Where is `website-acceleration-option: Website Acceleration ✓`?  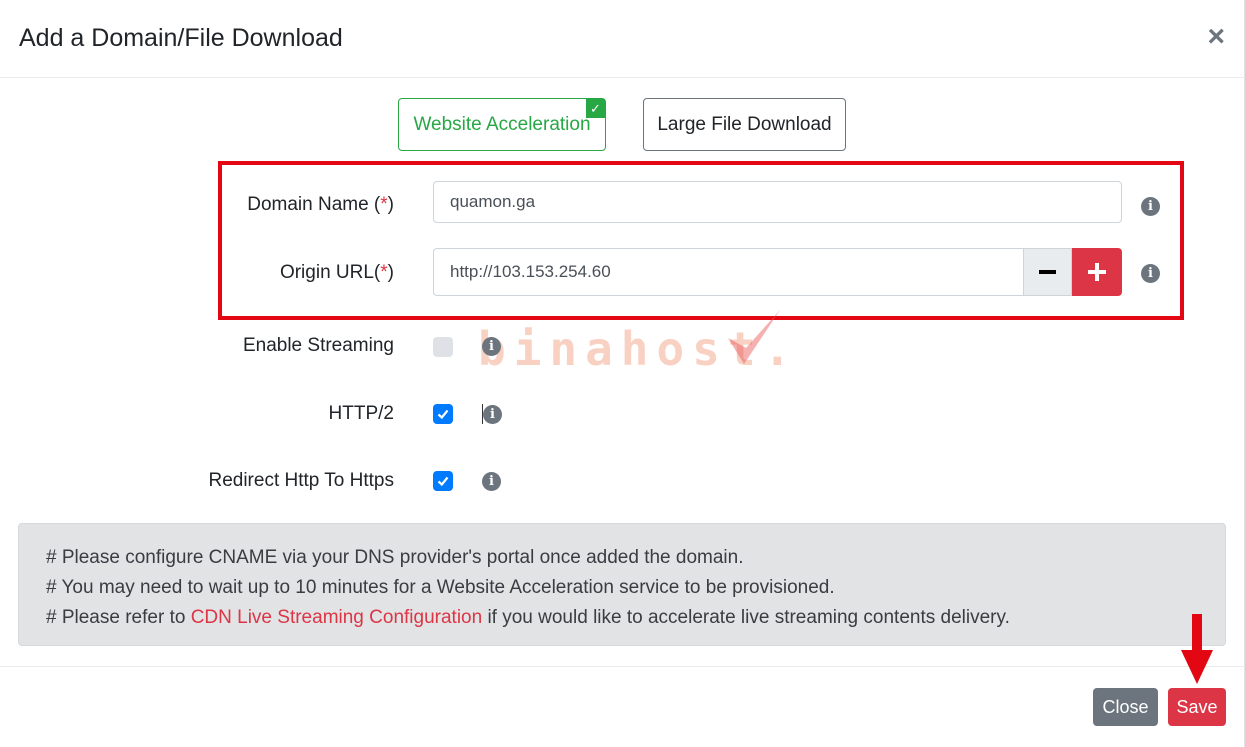 website-acceleration-option: Website Acceleration ✓ is located at coordinates (502, 124).